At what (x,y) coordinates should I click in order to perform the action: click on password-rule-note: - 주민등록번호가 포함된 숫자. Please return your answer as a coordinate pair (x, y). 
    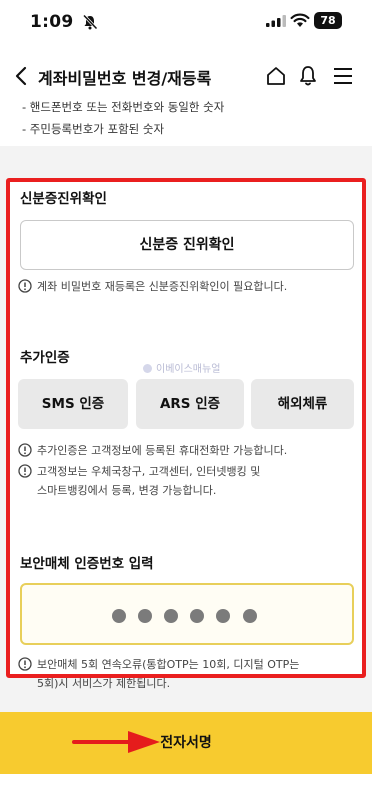
    Looking at the image, I should click on (93, 129).